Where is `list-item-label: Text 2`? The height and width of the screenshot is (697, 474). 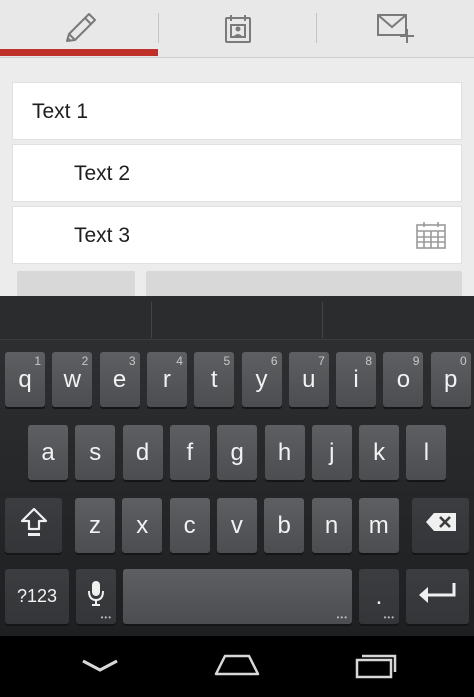 list-item-label: Text 2 is located at coordinates (102, 173).